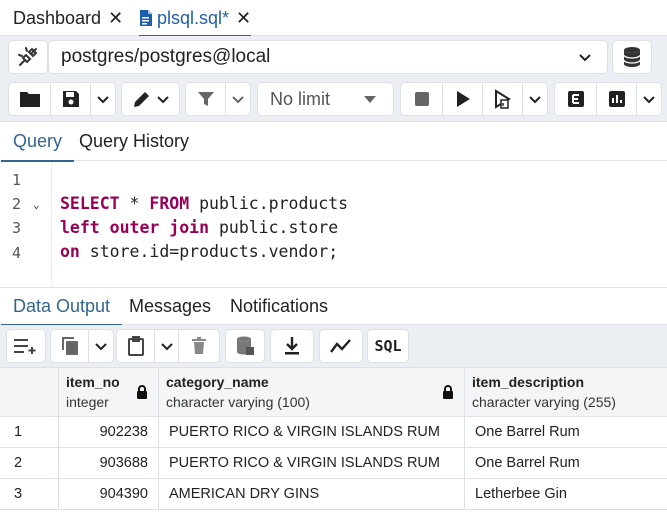 The image size is (667, 512). I want to click on sql-button: SQL, so click(388, 346).